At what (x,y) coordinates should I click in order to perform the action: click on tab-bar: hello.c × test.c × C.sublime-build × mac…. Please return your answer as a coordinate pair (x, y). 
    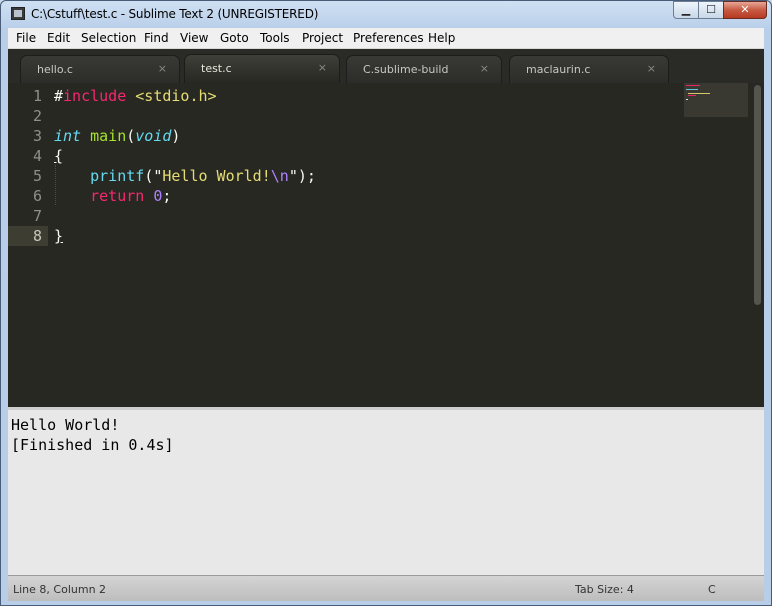
    Looking at the image, I should click on (386, 66).